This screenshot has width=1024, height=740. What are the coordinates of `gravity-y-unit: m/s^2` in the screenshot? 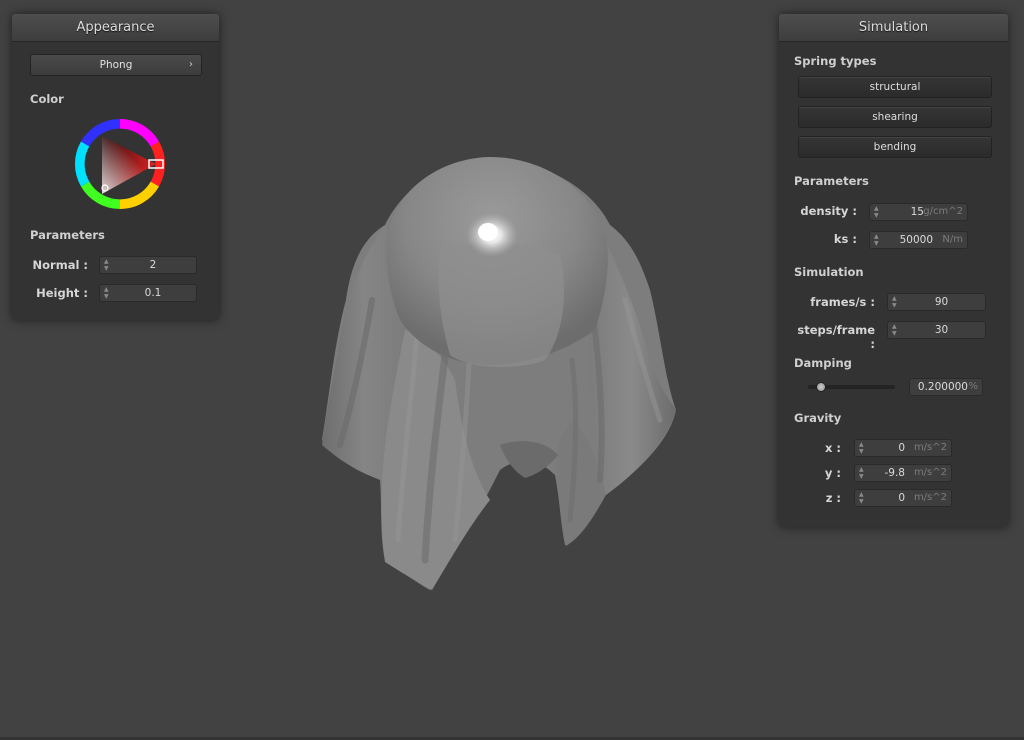 It's located at (930, 472).